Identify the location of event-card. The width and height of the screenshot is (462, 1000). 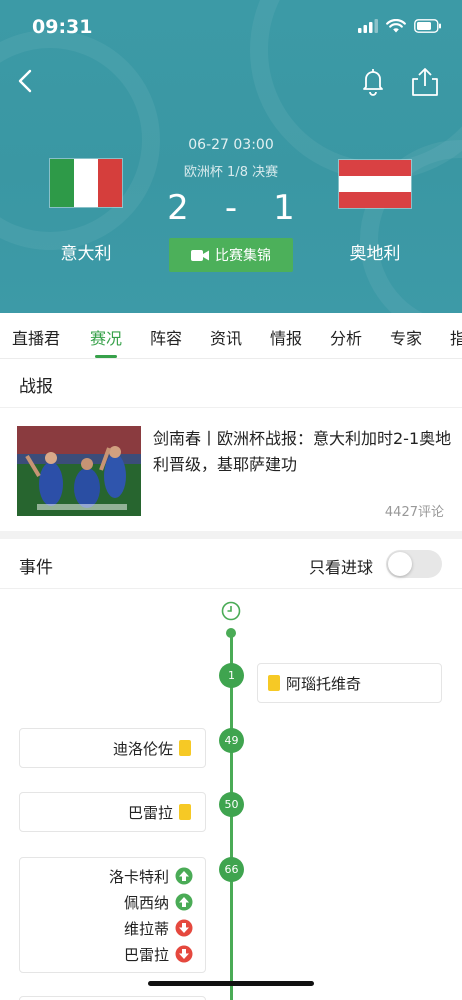
(112, 998).